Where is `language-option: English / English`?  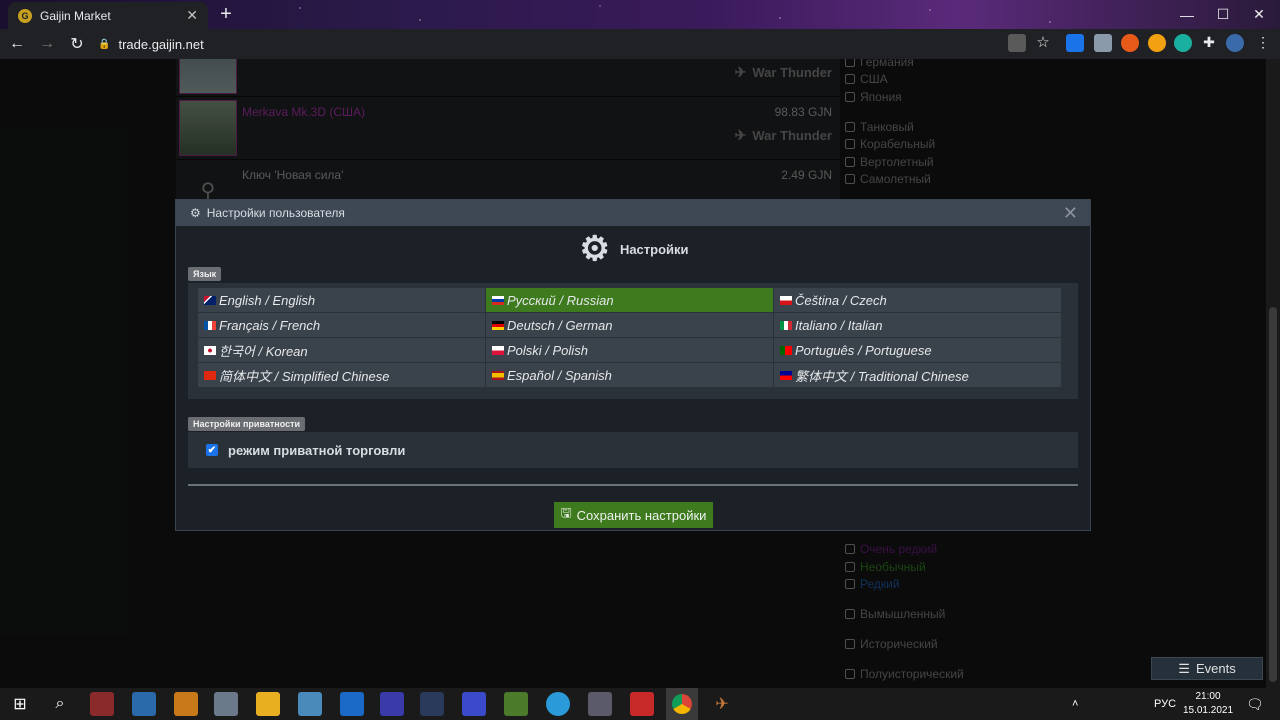
language-option: English / English is located at coordinates (342, 300).